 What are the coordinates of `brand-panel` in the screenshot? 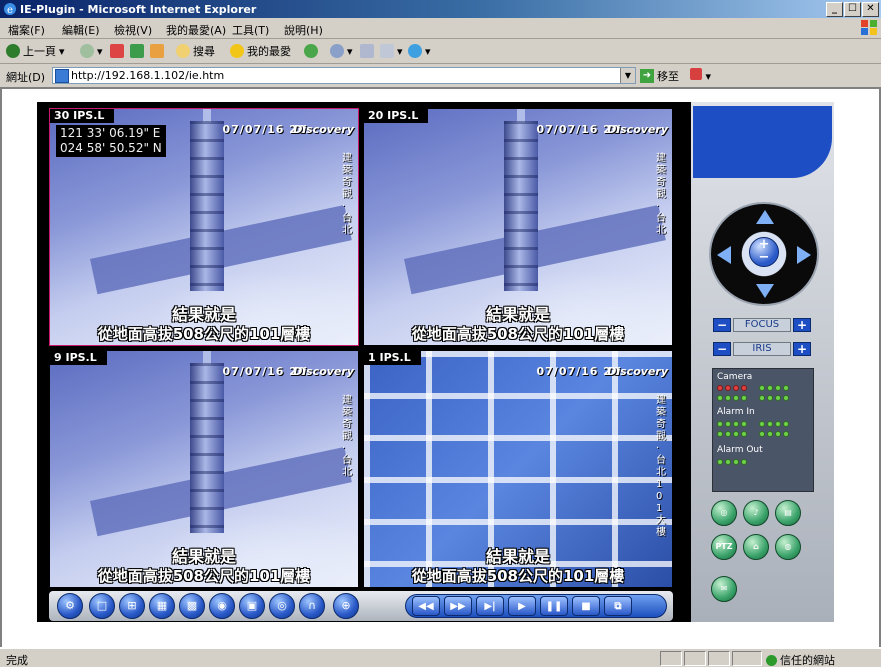 It's located at (762, 142).